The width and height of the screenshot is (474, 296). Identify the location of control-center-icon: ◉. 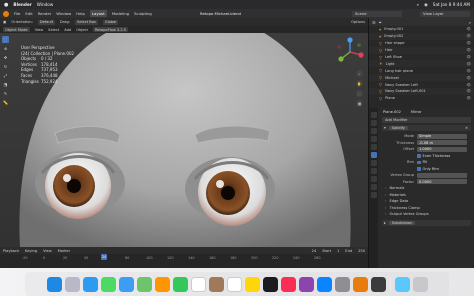
(426, 4).